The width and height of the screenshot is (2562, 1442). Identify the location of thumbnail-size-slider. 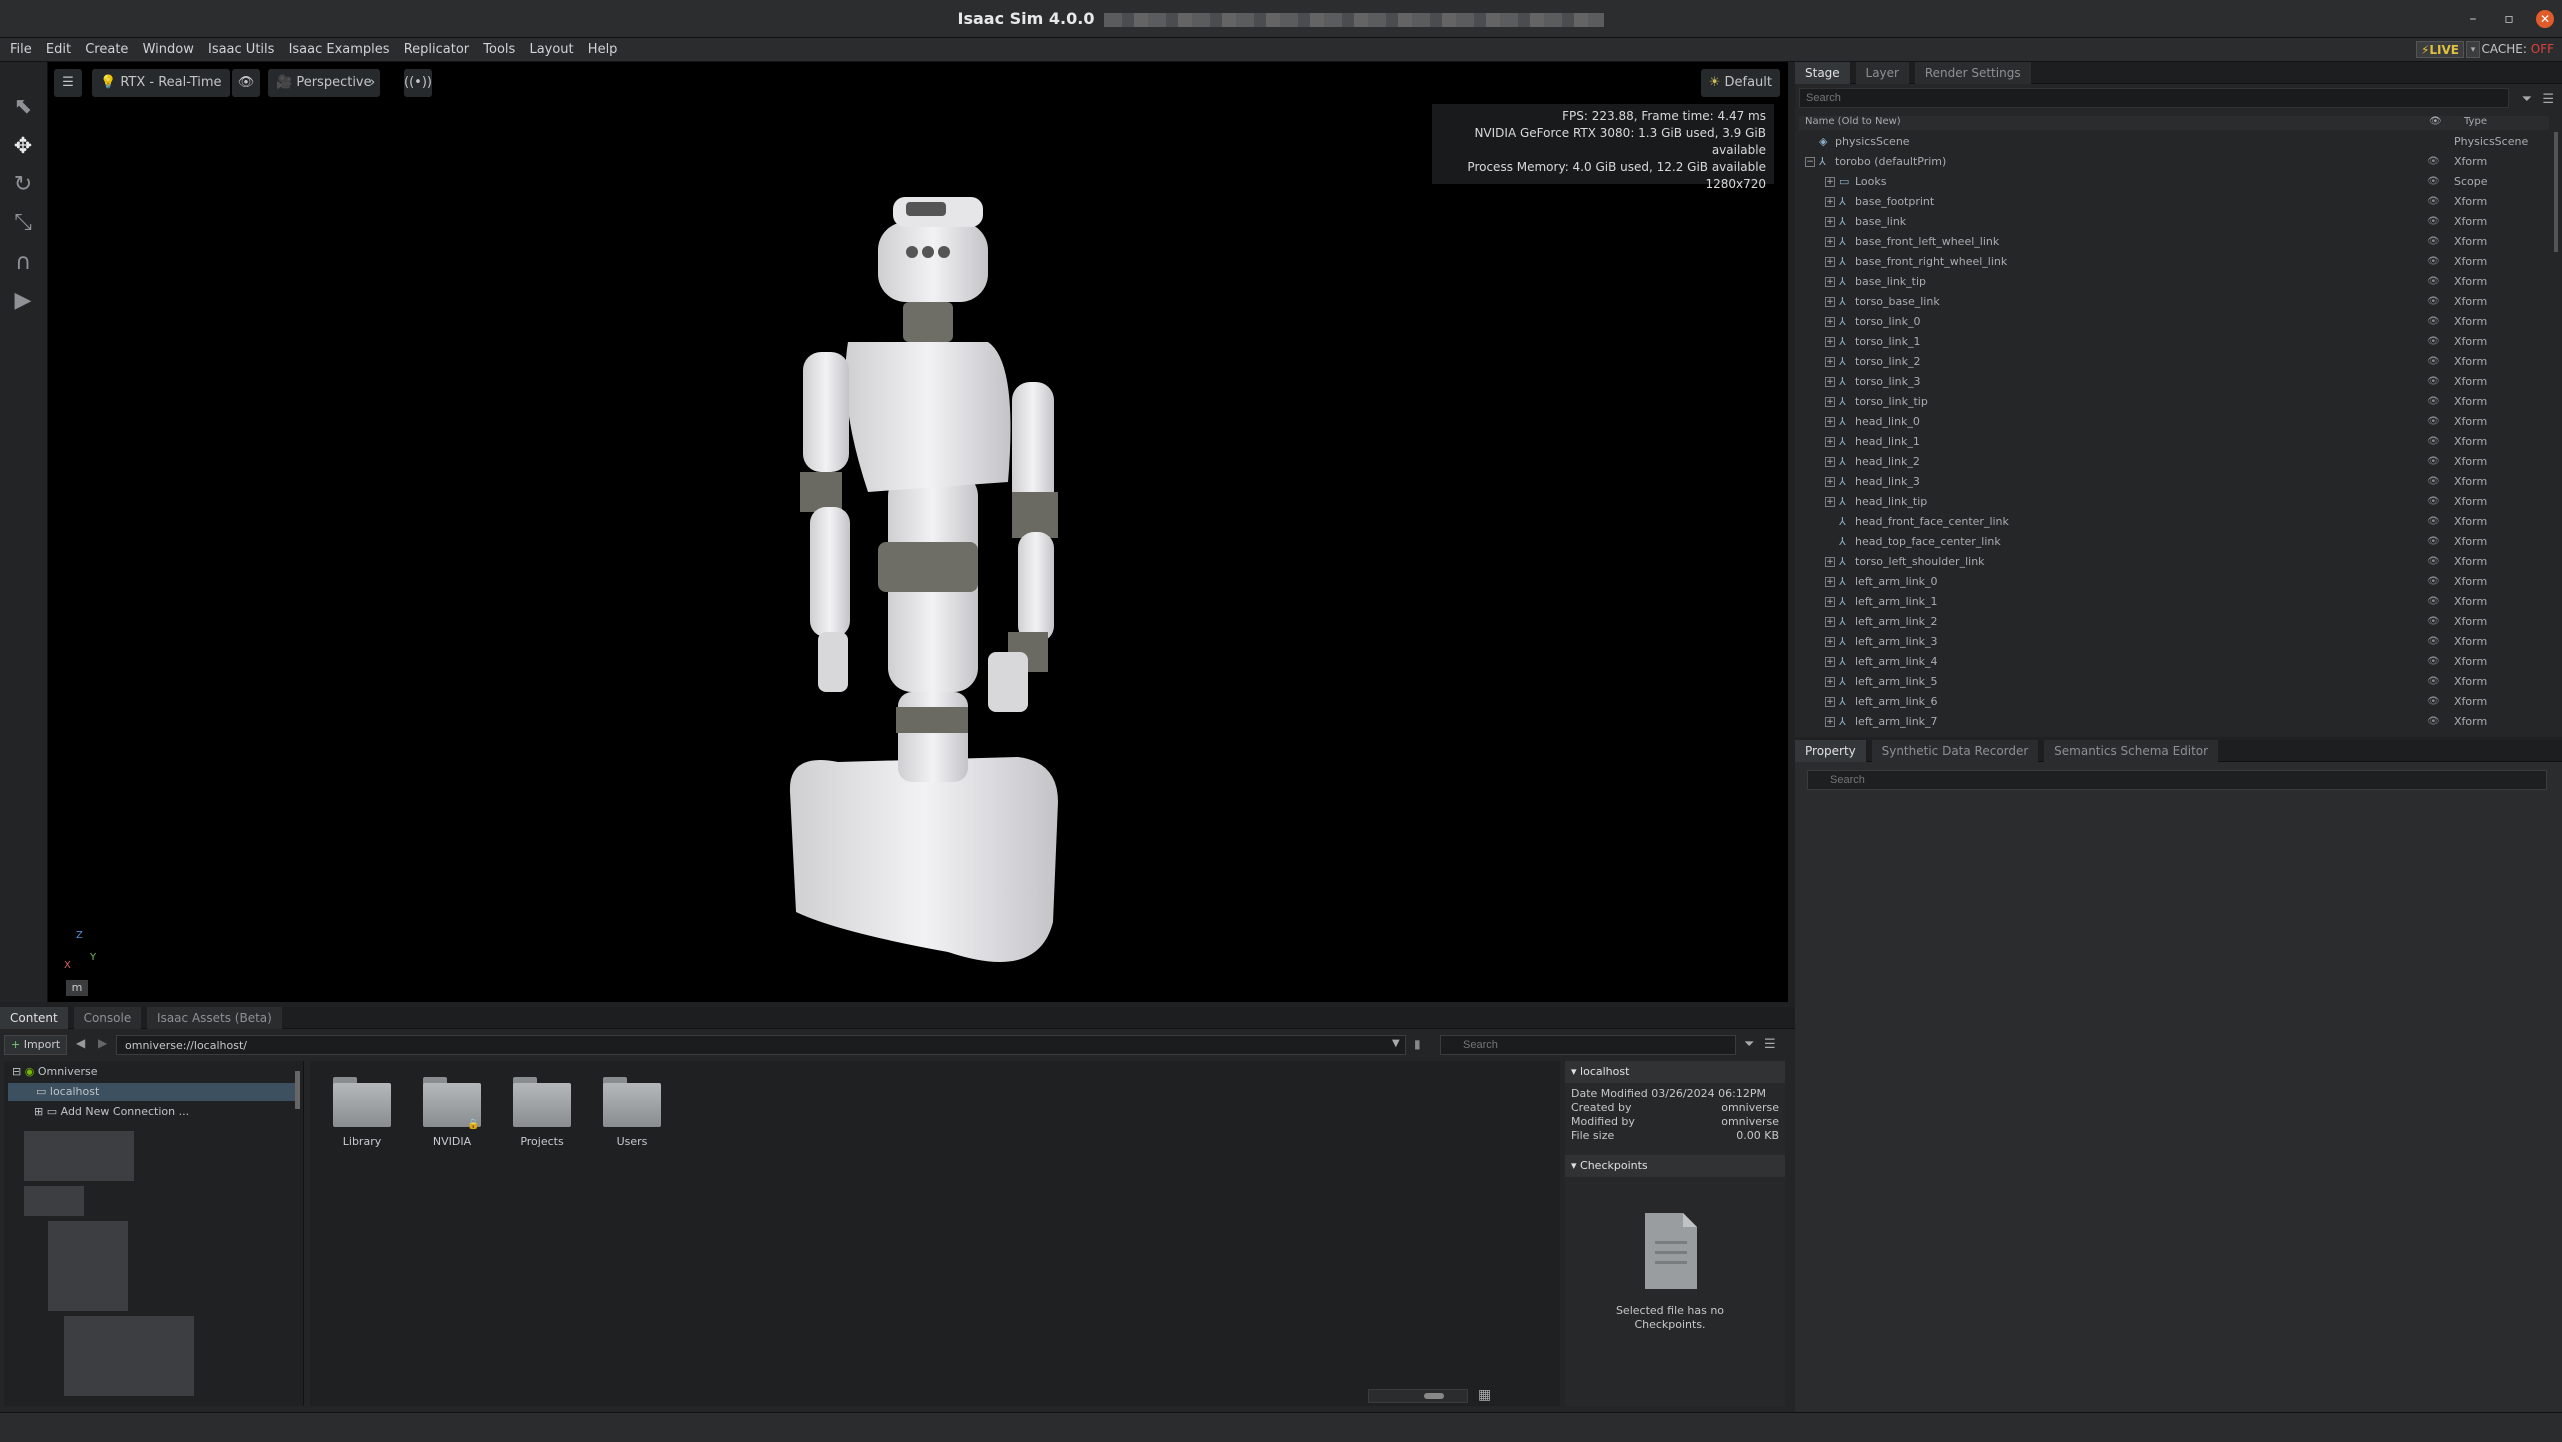
(1418, 1396).